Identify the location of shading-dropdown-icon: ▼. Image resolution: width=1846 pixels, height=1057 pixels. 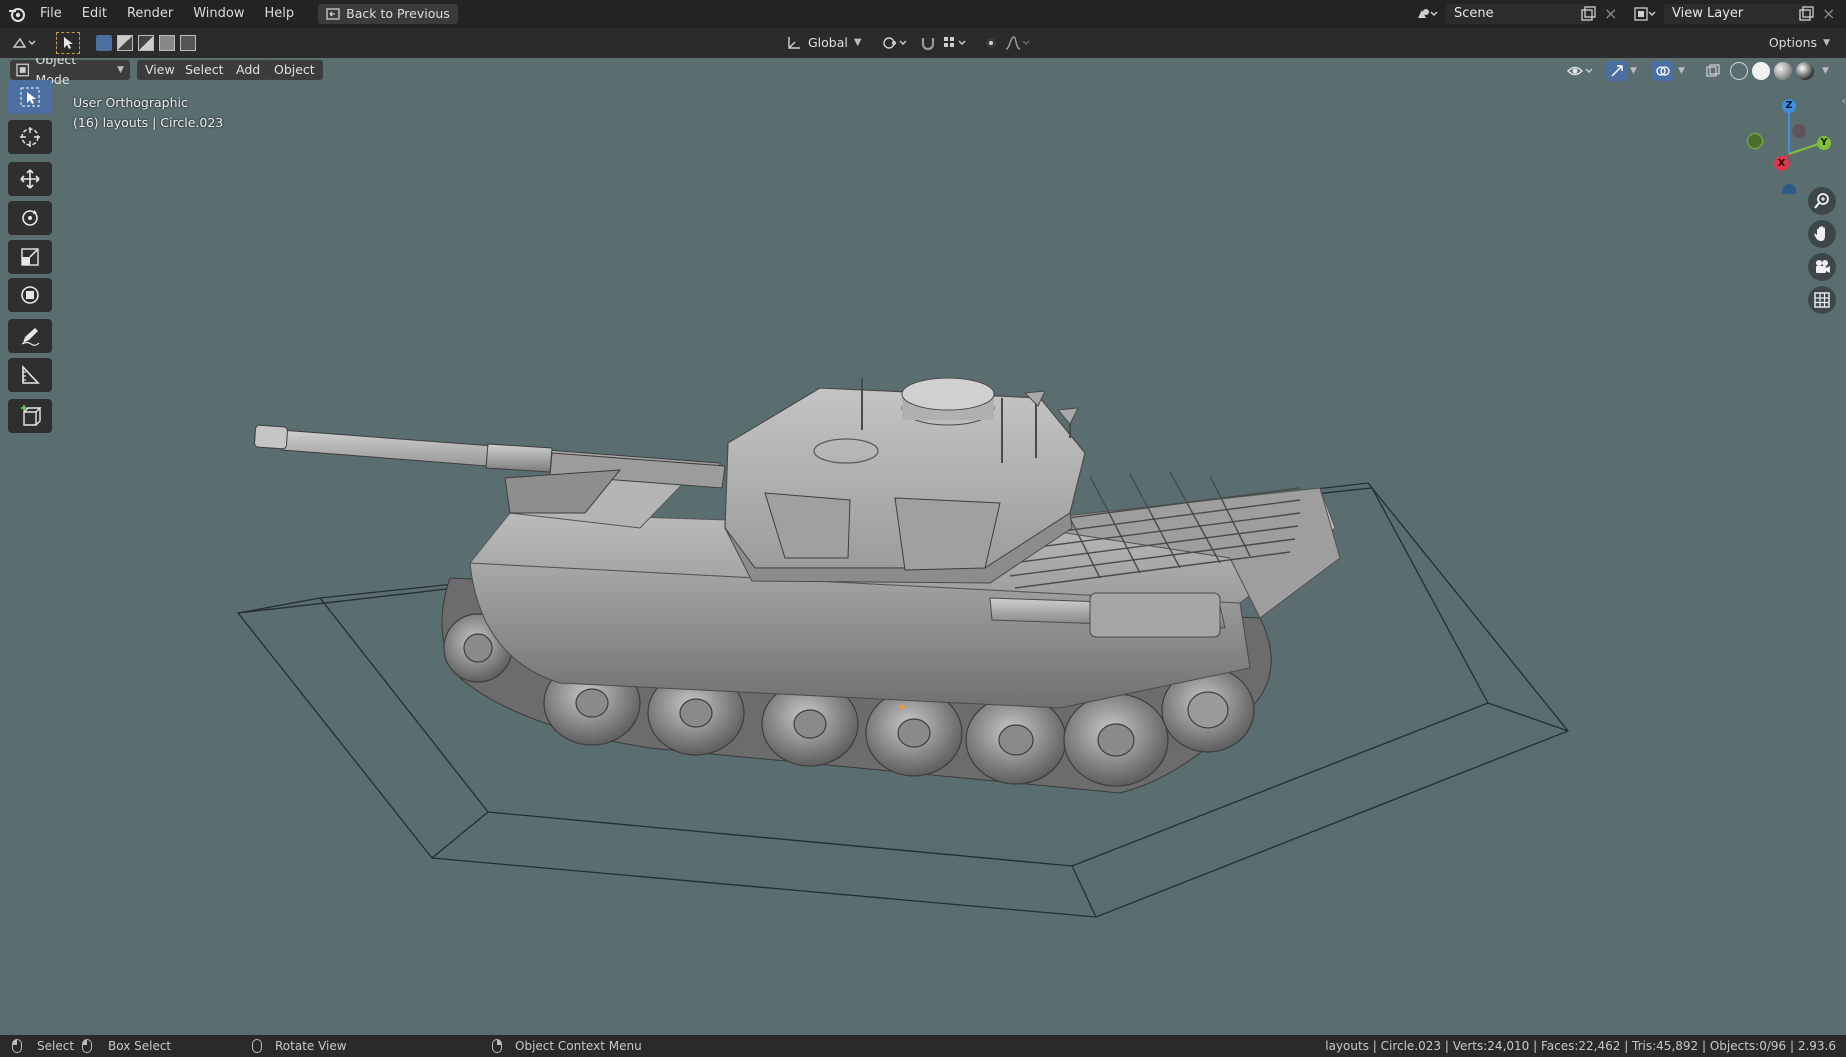
(1825, 71).